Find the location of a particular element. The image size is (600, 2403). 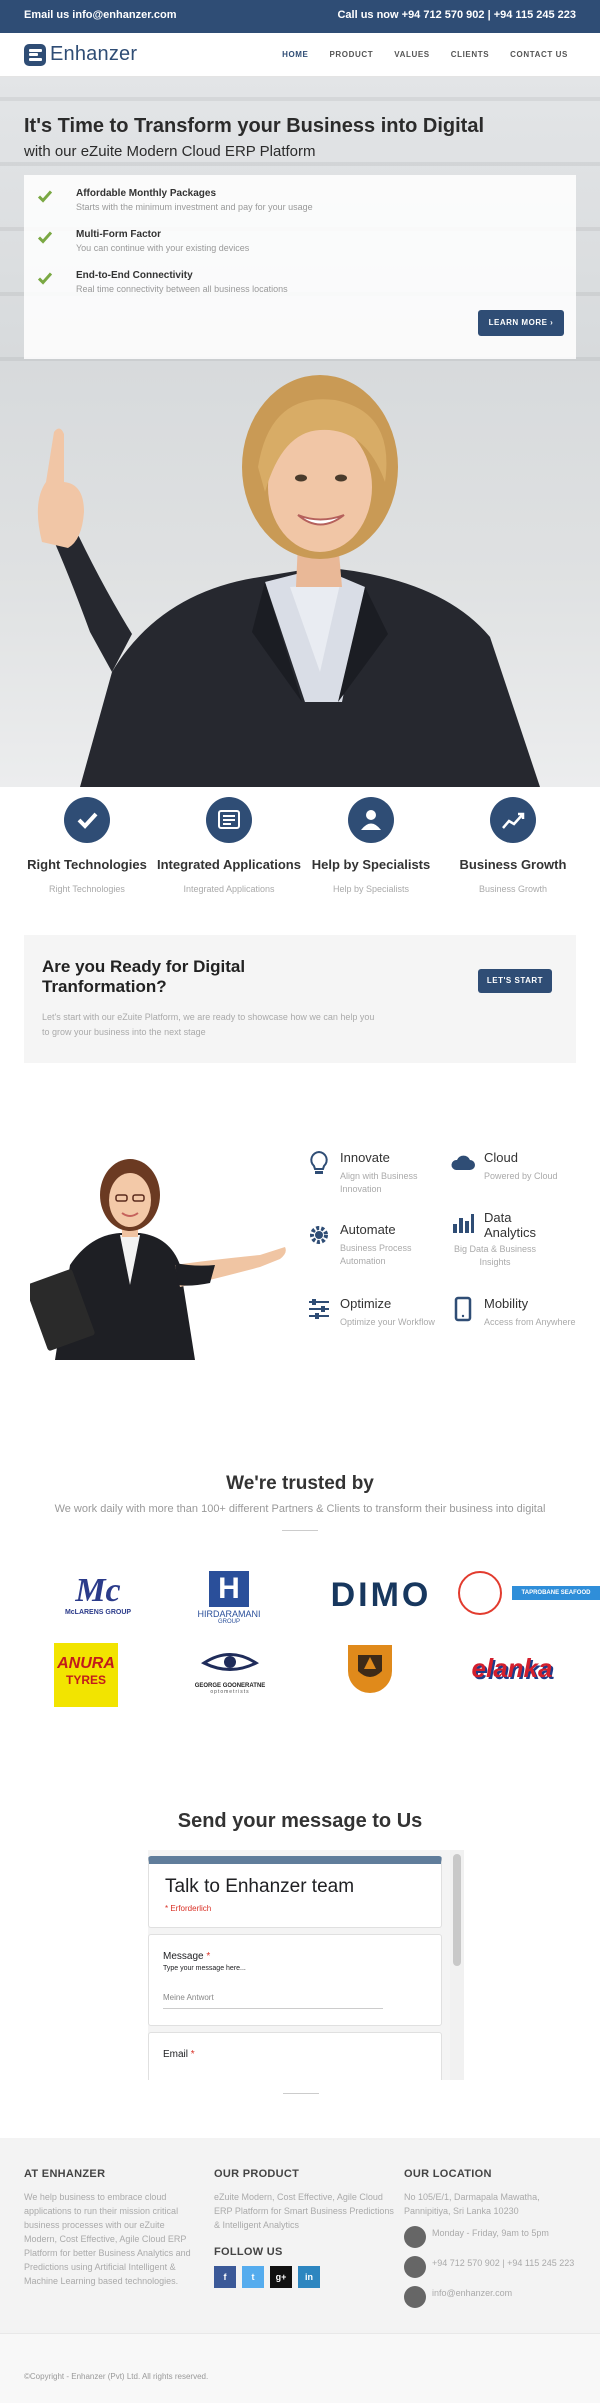

specialist-icon is located at coordinates (371, 820).